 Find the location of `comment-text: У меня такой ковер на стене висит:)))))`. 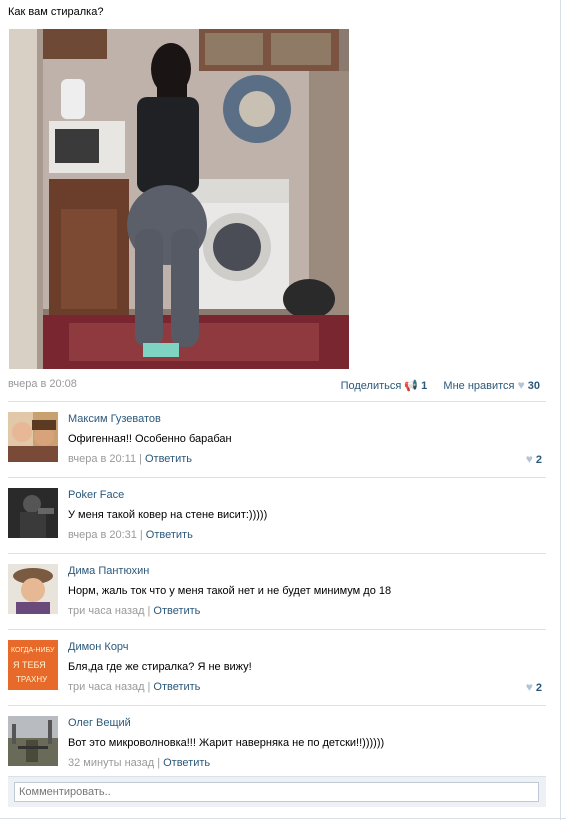

comment-text: У меня такой ковер на стене висит:))))) is located at coordinates (168, 515).